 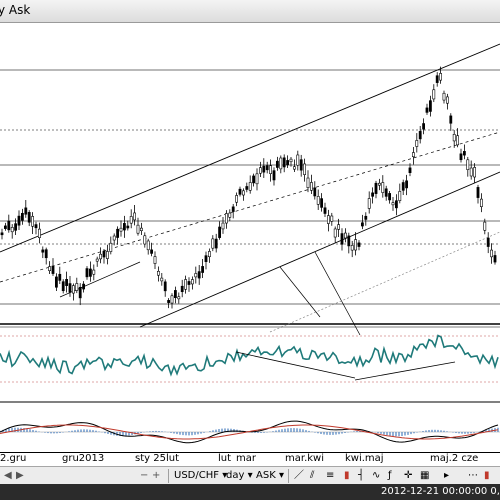 What do you see at coordinates (266, 475) in the screenshot?
I see `price-type-label: ASK` at bounding box center [266, 475].